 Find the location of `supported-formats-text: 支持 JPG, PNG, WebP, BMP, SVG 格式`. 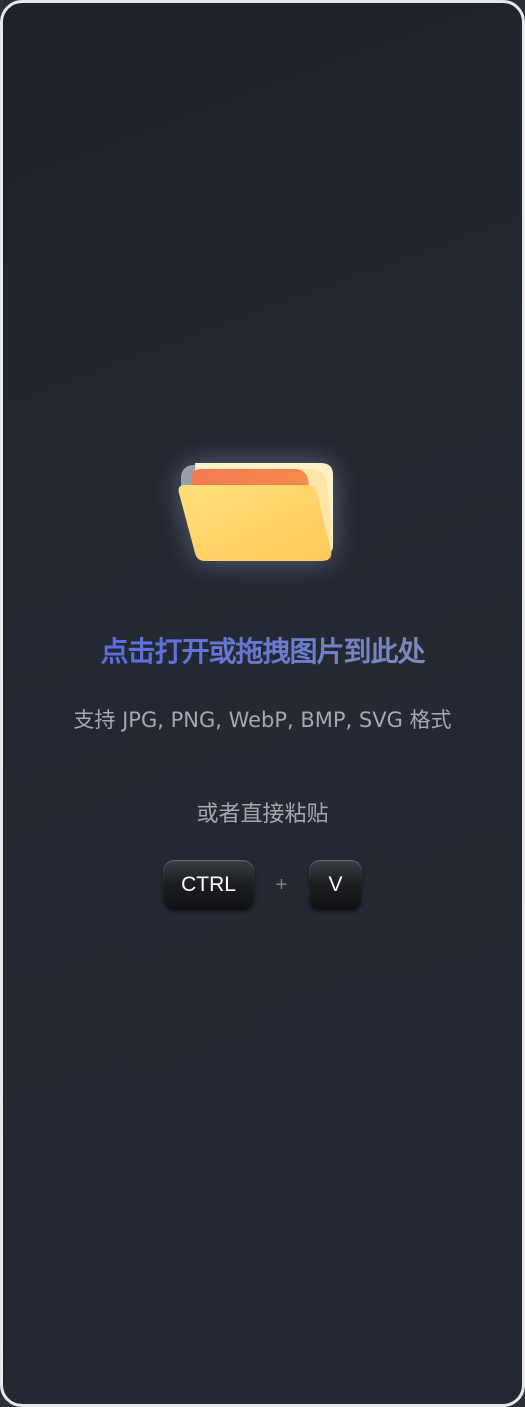

supported-formats-text: 支持 JPG, PNG, WebP, BMP, SVG 格式 is located at coordinates (262, 720).